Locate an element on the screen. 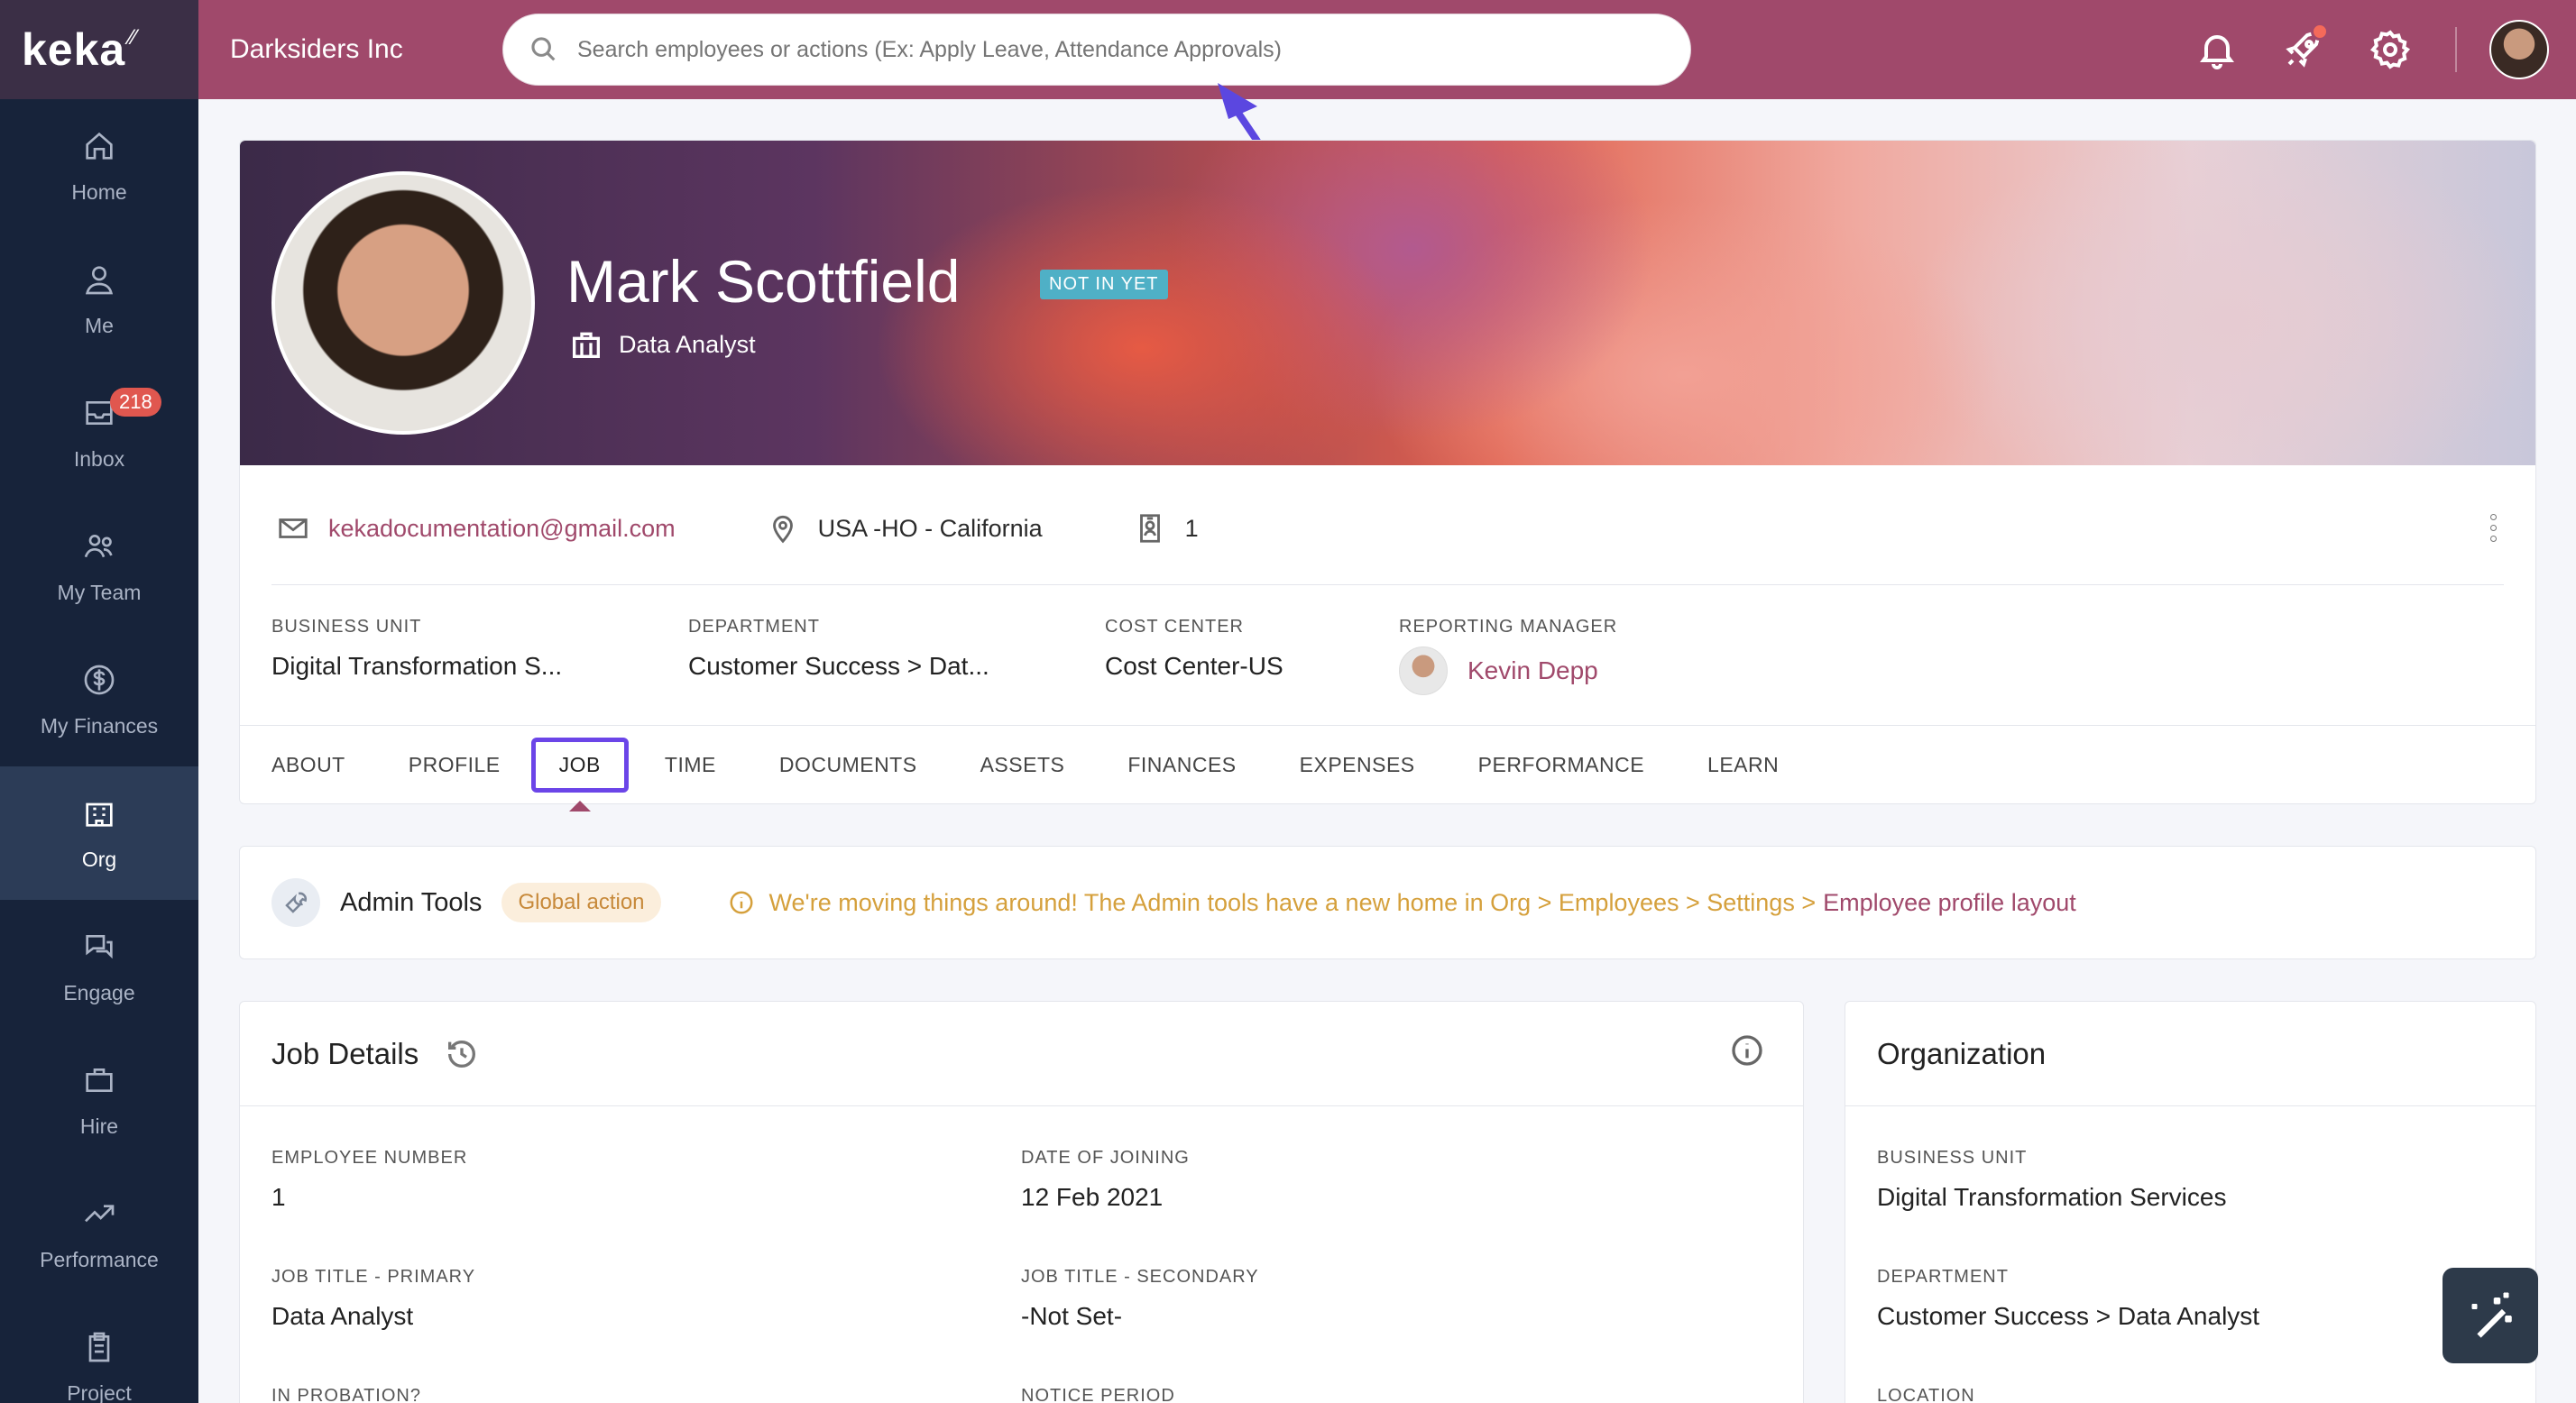 The width and height of the screenshot is (2576, 1403). reporting-manager-value: Kevin Depp is located at coordinates (1508, 671).